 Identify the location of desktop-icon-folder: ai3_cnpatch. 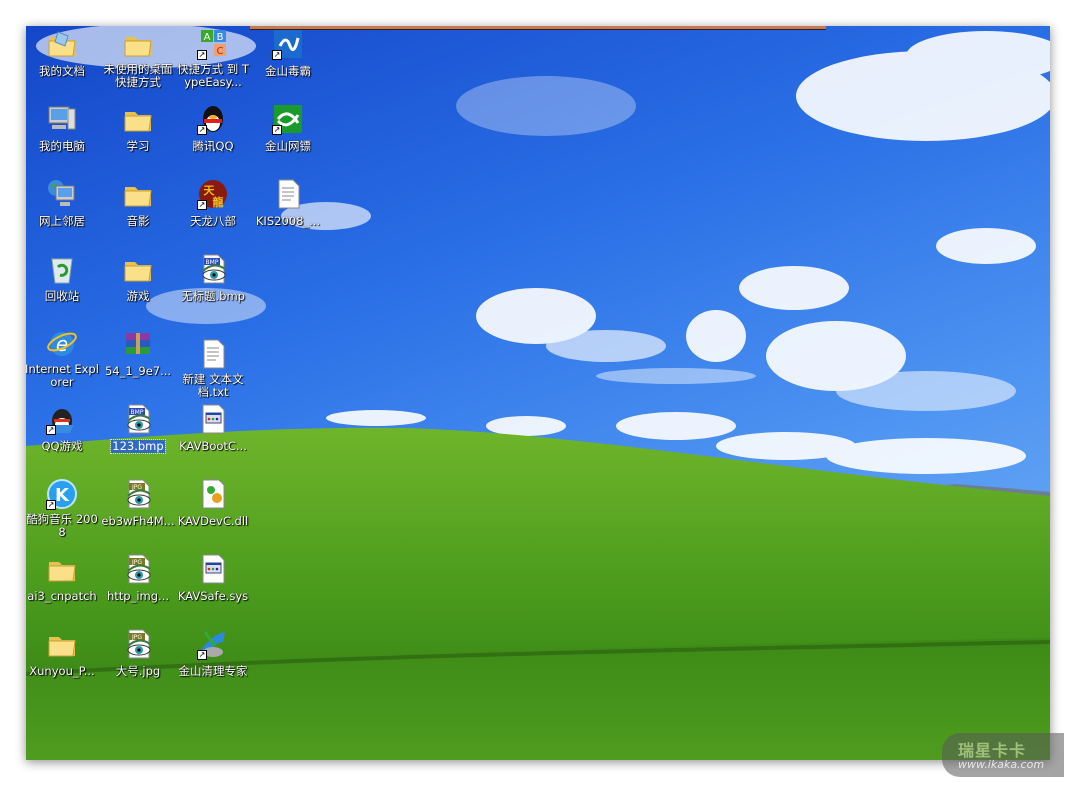
(63, 578).